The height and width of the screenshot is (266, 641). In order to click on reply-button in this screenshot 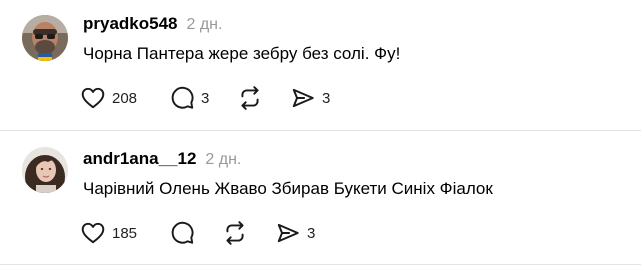, I will do `click(185, 233)`.